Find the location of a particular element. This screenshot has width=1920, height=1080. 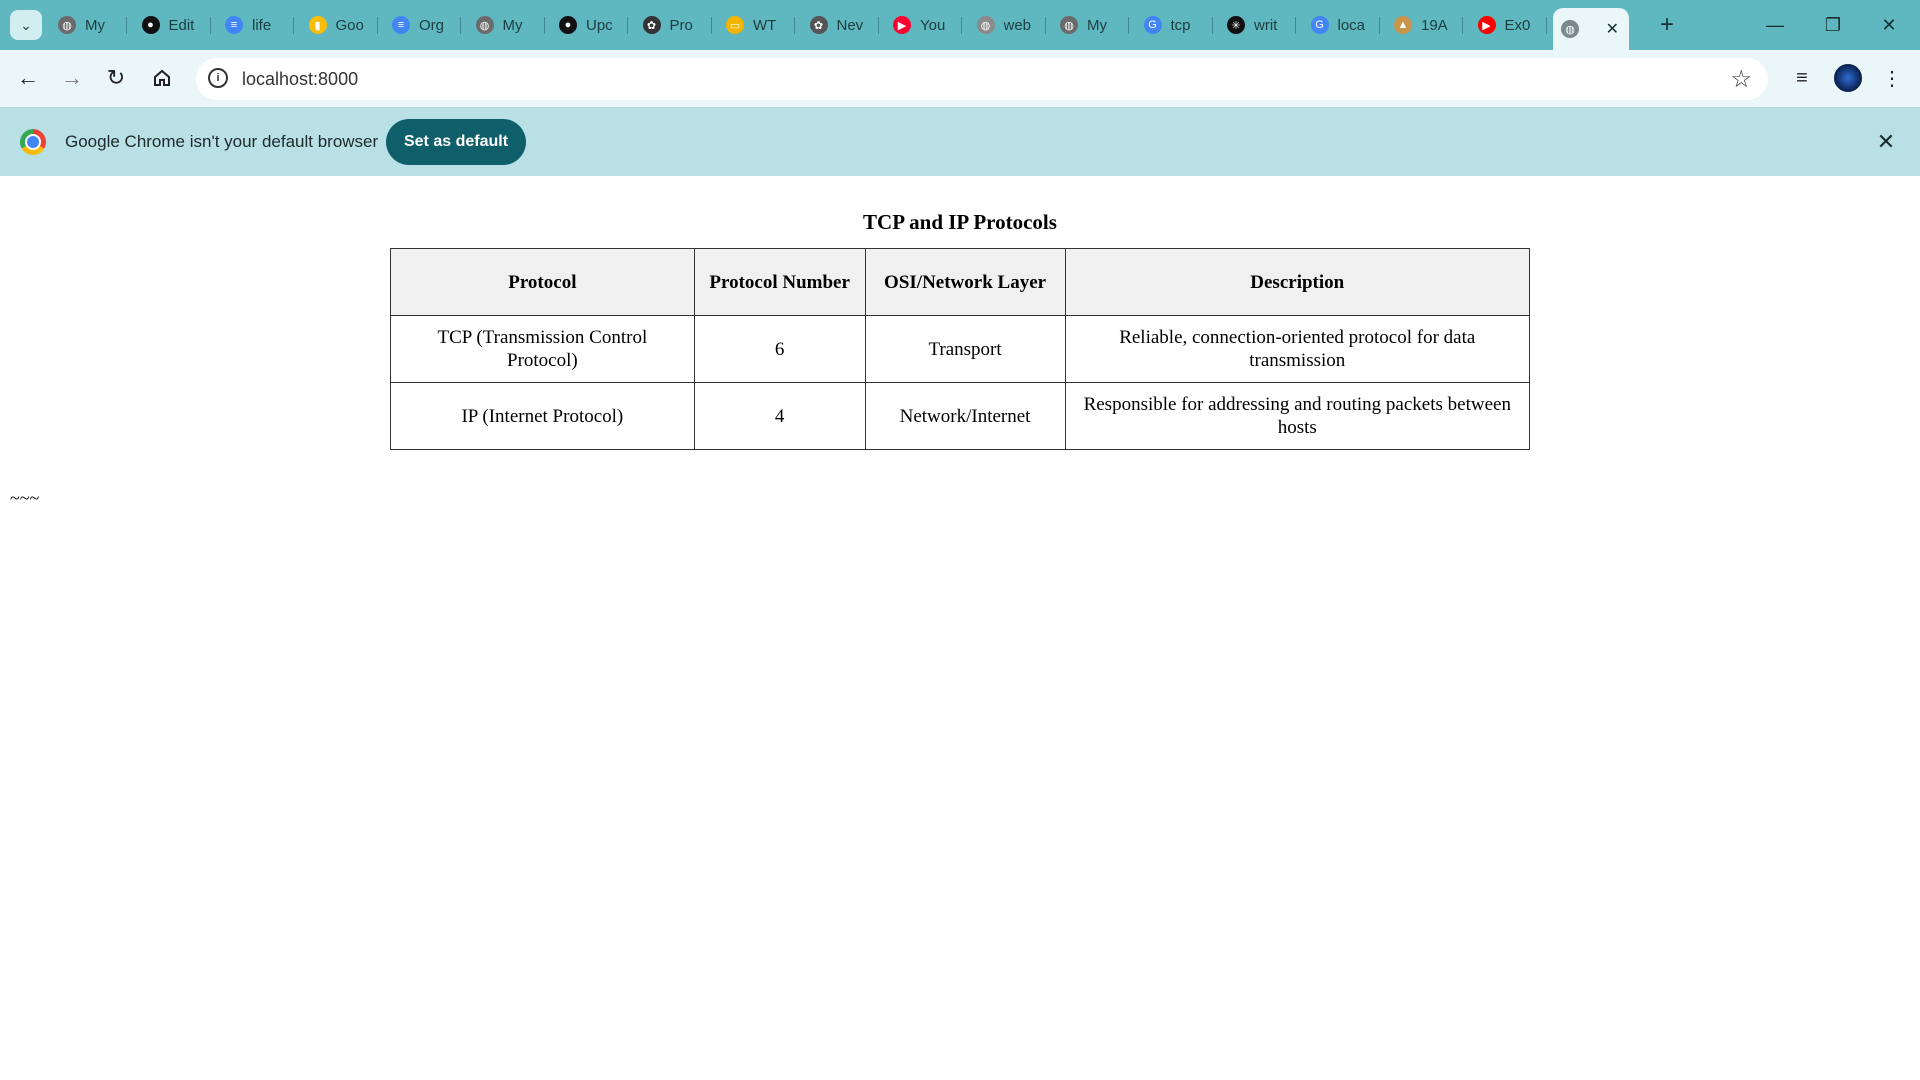

tab: ▲ 19A is located at coordinates (1424, 25).